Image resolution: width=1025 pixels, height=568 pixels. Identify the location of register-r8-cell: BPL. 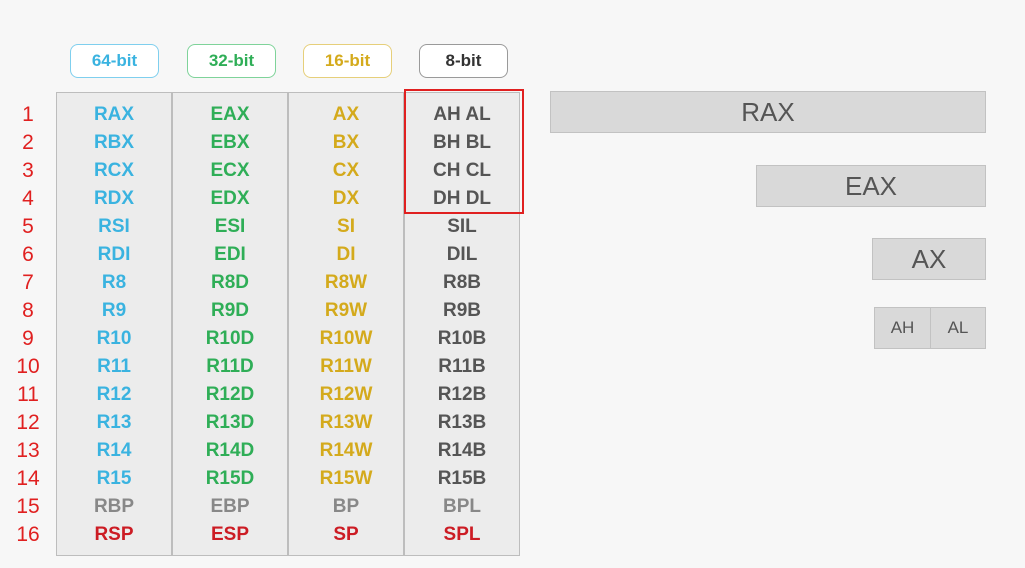
(462, 506).